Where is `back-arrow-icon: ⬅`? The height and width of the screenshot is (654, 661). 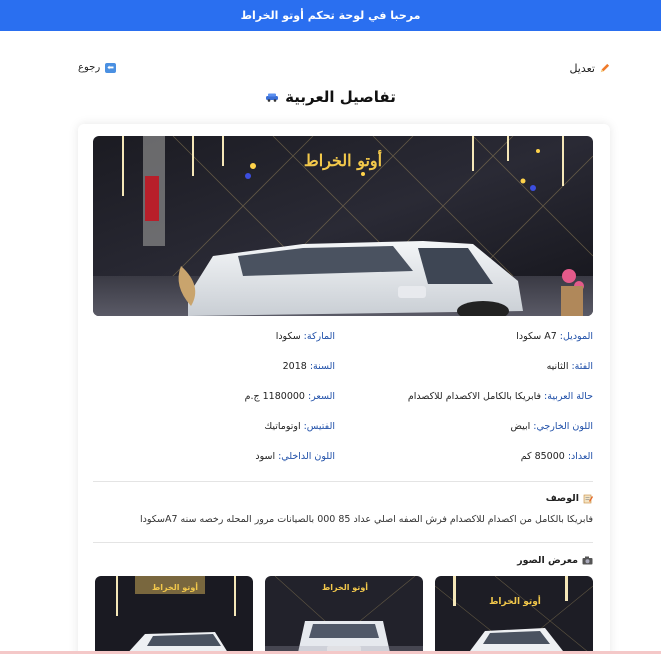
back-arrow-icon: ⬅ is located at coordinates (111, 67).